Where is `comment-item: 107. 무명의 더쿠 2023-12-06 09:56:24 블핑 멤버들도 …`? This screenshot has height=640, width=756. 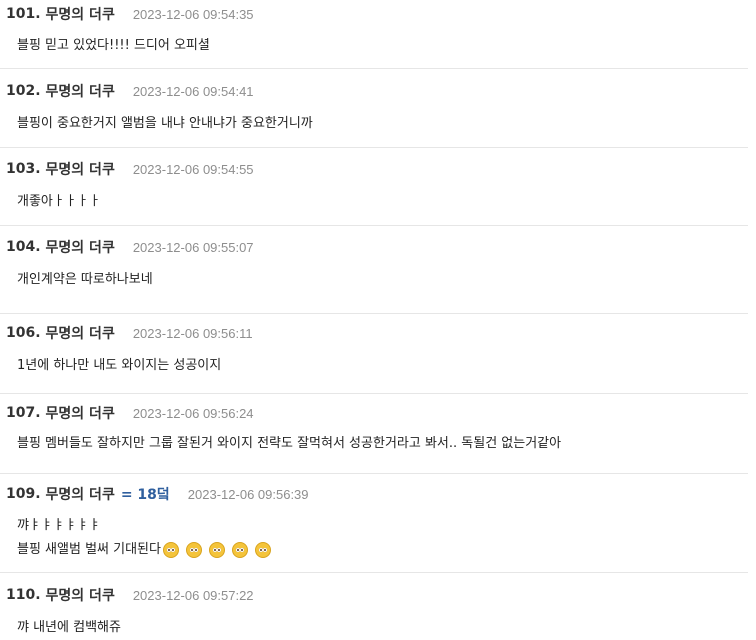 comment-item: 107. 무명의 더쿠 2023-12-06 09:56:24 블핑 멤버들도 … is located at coordinates (374, 434).